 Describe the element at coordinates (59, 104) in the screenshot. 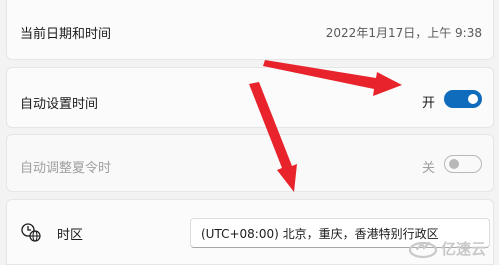

I see `auto-set-time-label: 自动设置时间` at that location.